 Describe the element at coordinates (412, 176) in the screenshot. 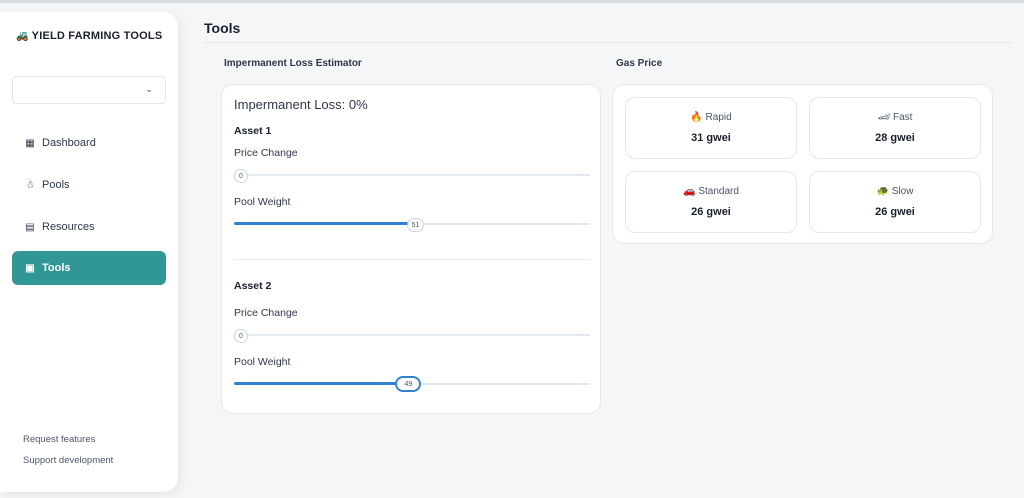

I see `asset-1-price-slider: 0` at that location.